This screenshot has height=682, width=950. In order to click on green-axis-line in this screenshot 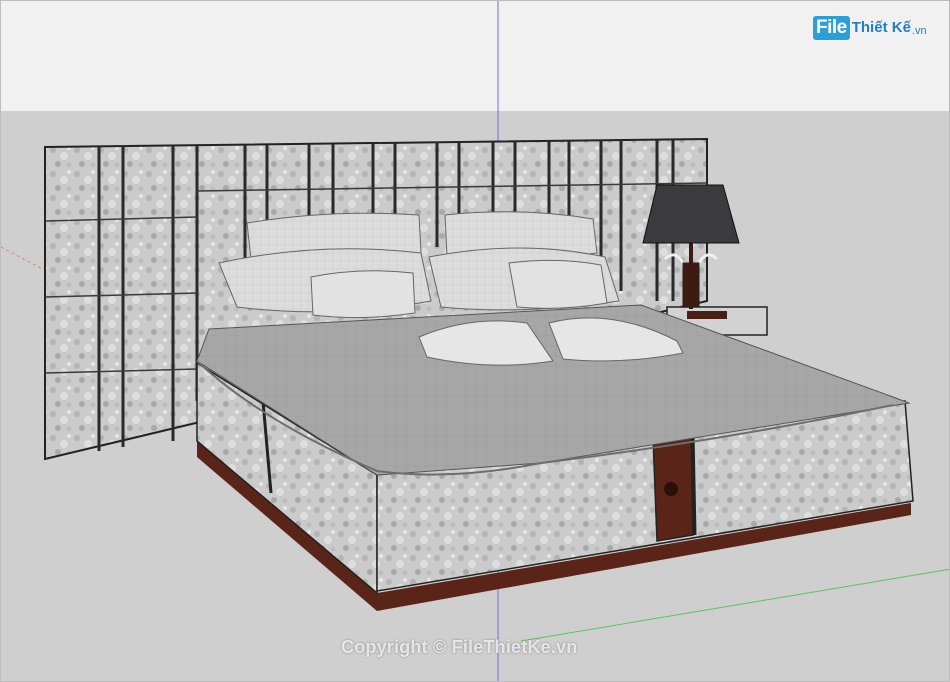, I will do `click(734, 605)`.